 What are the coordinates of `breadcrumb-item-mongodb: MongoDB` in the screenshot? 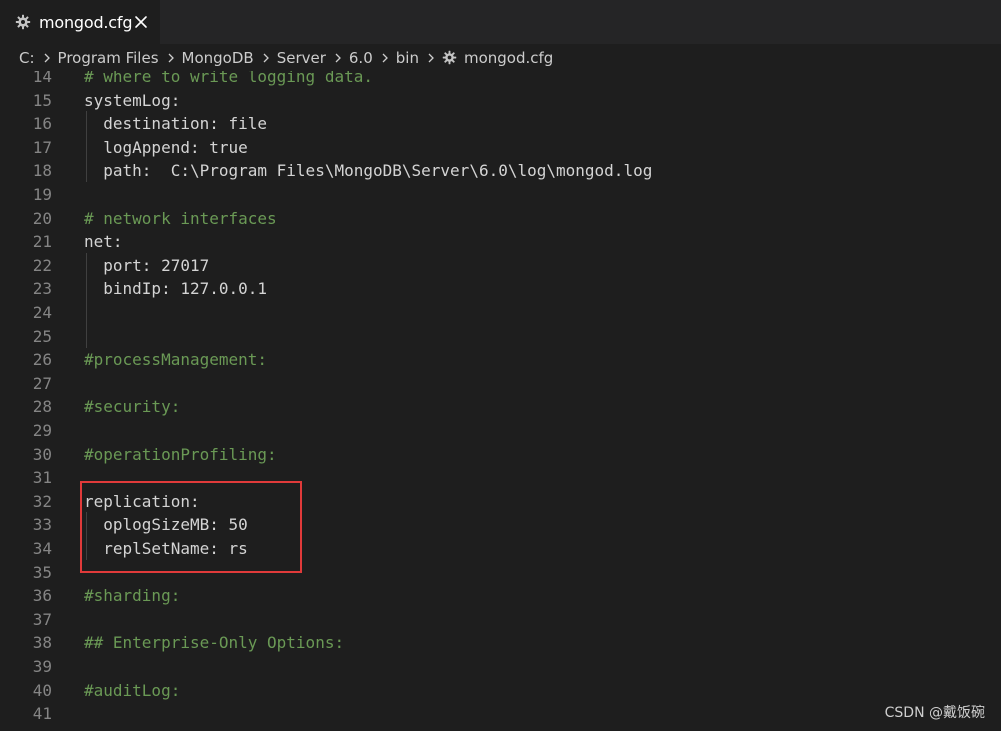 It's located at (218, 58).